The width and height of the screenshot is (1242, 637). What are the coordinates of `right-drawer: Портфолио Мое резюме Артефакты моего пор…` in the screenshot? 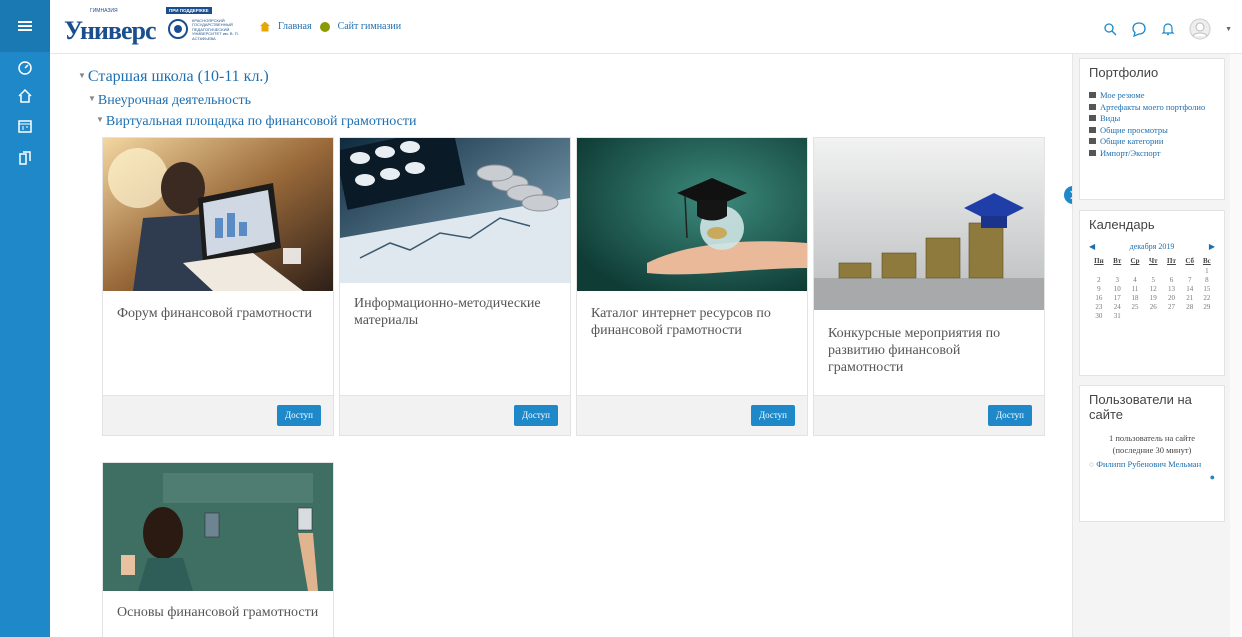 It's located at (1151, 345).